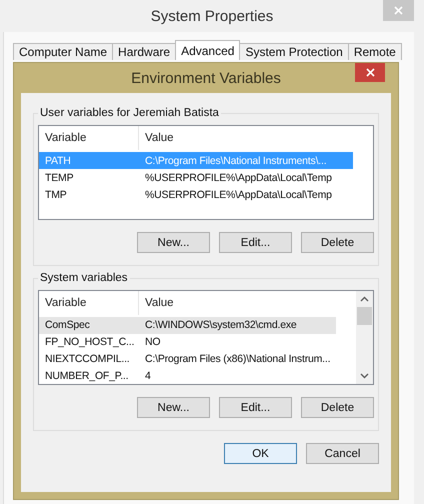  What do you see at coordinates (196, 194) in the screenshot?
I see `list-row: TMP %USERPROFILE%\AppData\Local\Temp` at bounding box center [196, 194].